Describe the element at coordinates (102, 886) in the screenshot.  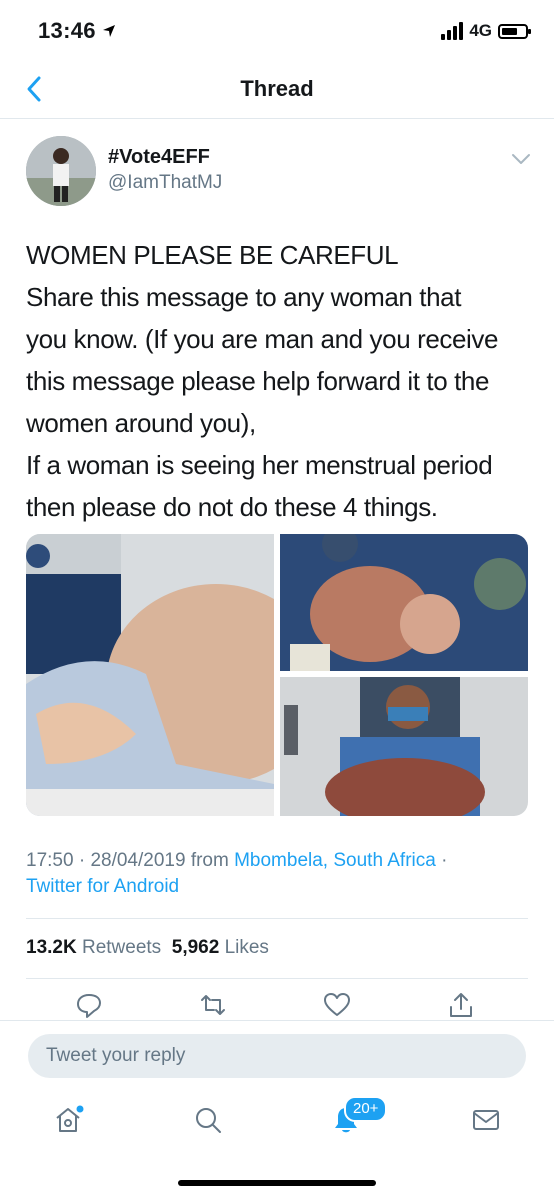
I see `client-link: Twitter for Android` at that location.